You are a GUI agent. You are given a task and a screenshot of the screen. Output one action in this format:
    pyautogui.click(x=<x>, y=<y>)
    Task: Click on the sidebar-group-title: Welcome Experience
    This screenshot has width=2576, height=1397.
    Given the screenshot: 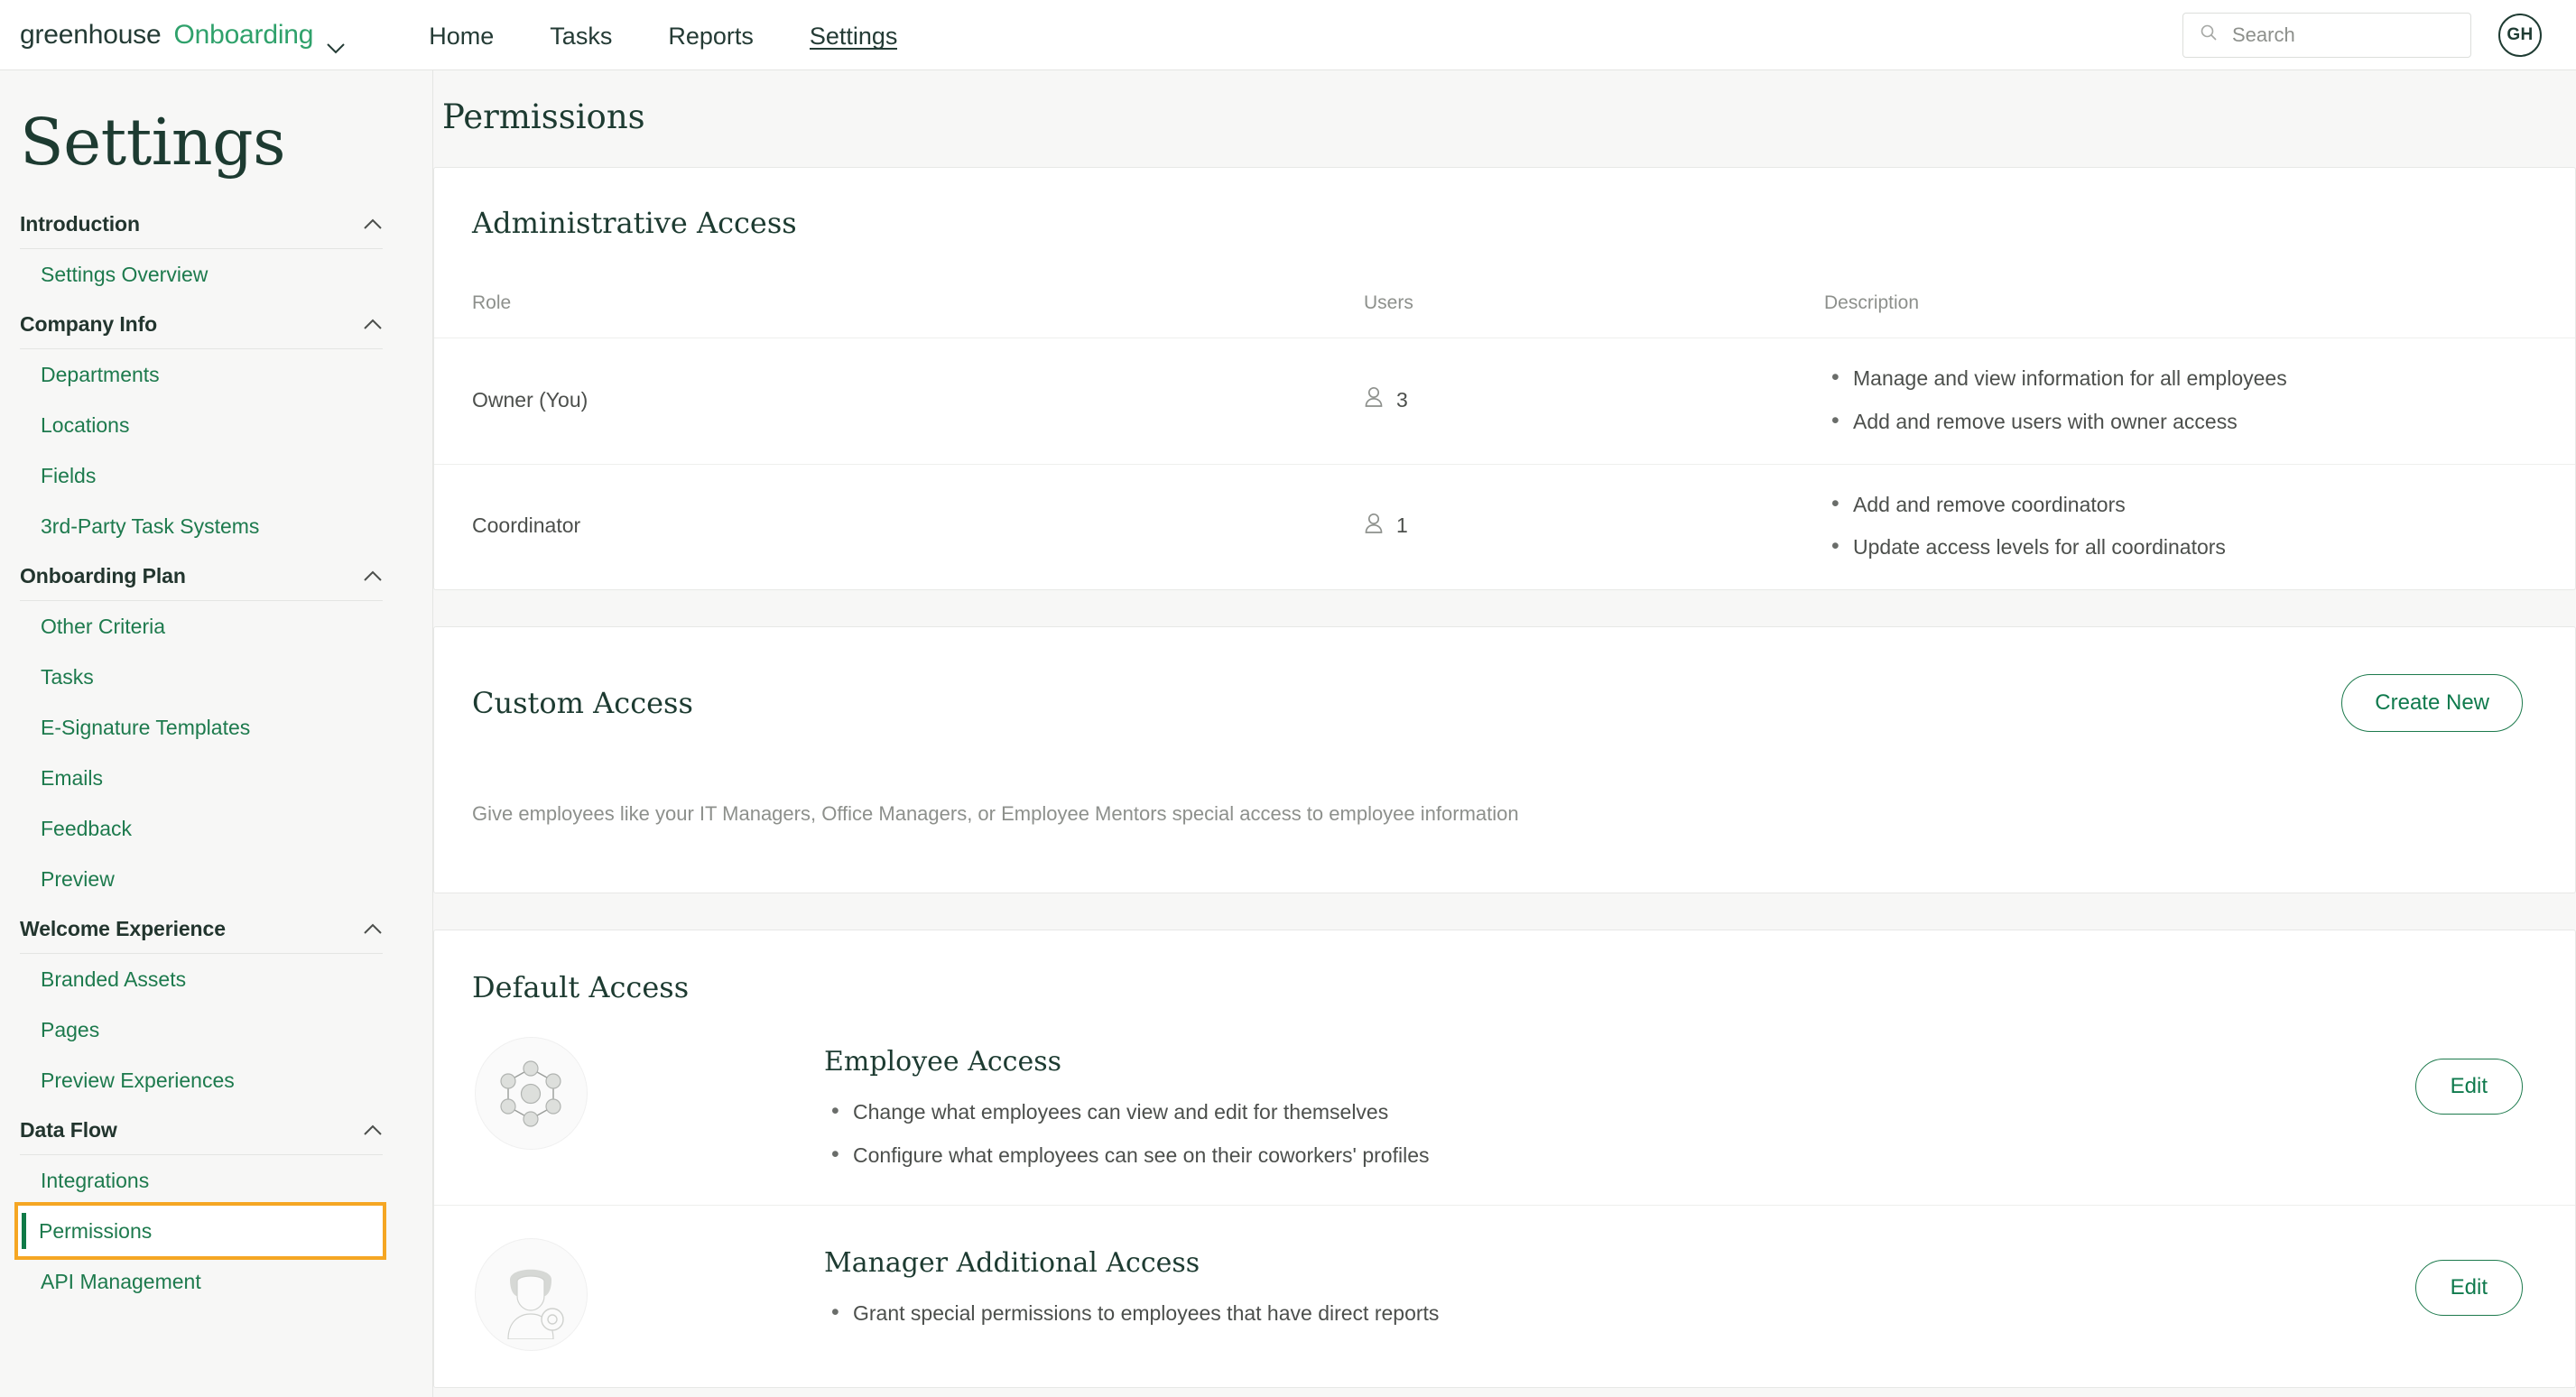 What is the action you would take?
    pyautogui.click(x=123, y=928)
    